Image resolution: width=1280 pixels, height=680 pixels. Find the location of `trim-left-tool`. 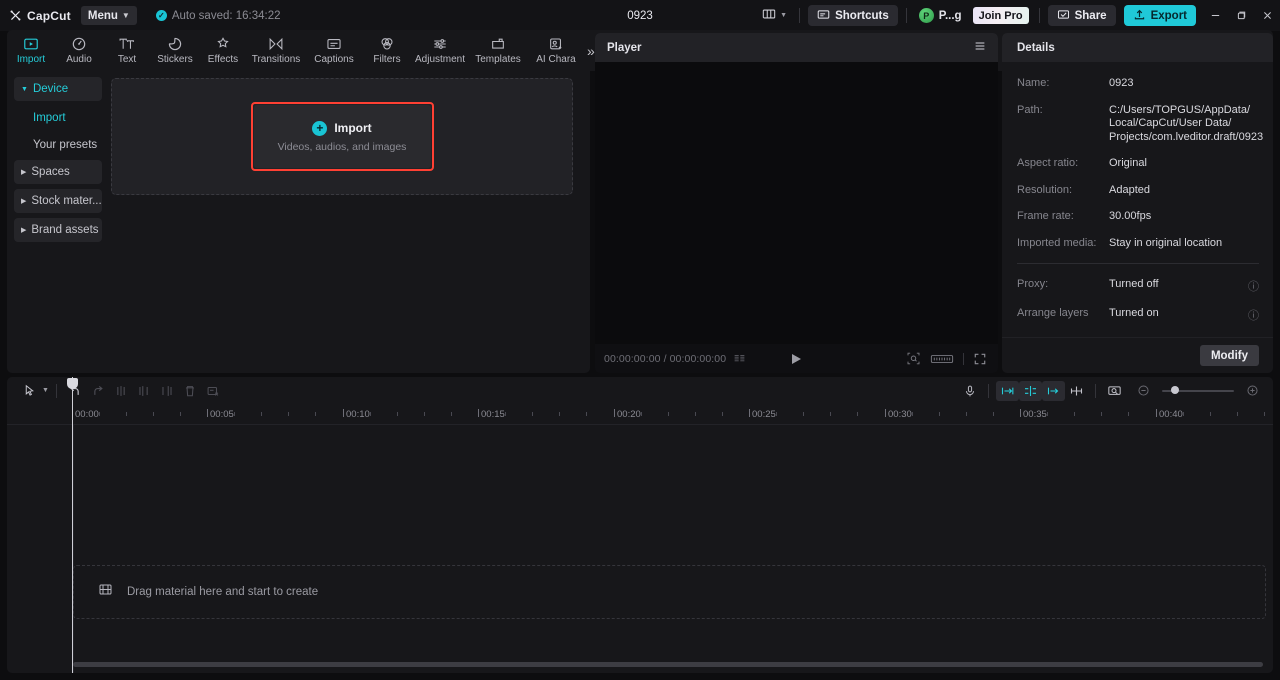

trim-left-tool is located at coordinates (144, 391).